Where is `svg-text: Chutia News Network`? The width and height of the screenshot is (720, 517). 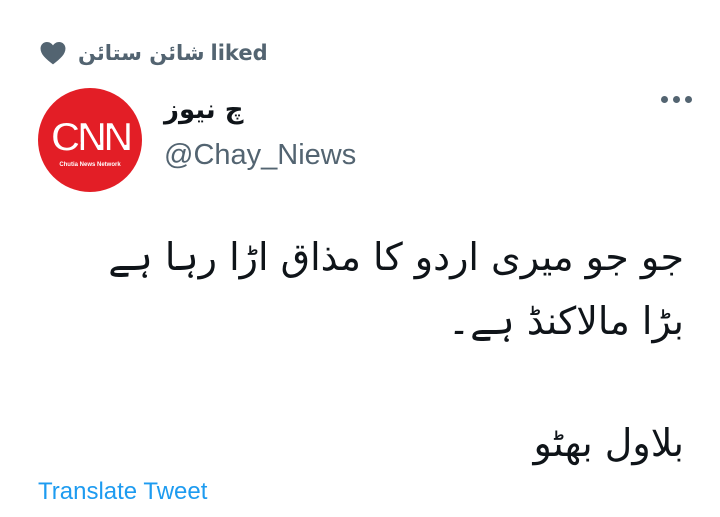 svg-text: Chutia News Network is located at coordinates (90, 165).